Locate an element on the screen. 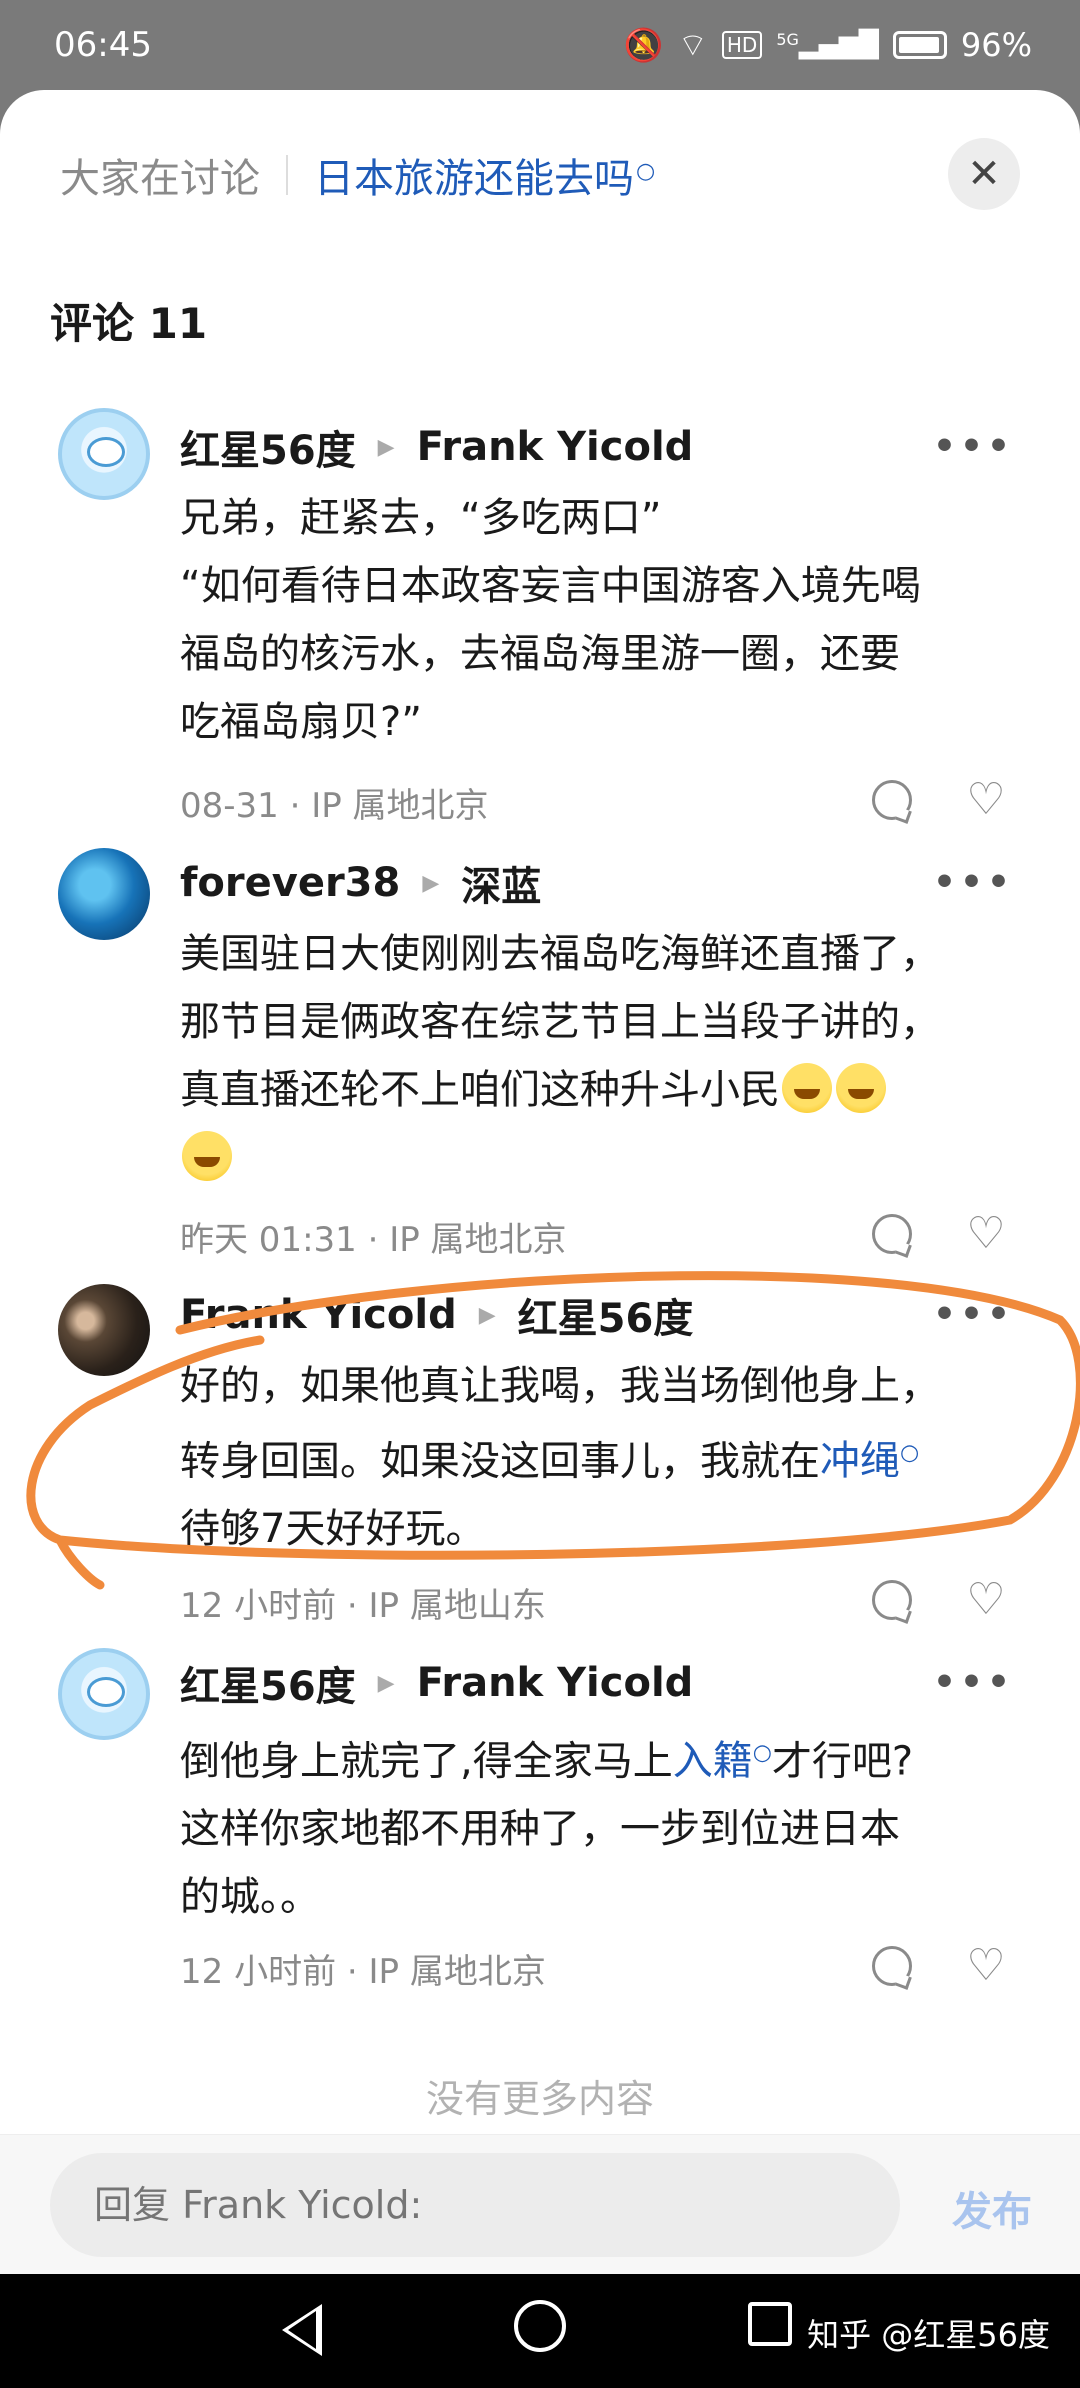 This screenshot has width=1080, height=2388. comment-time-ip: 12 小时前 · IP 属地山东 is located at coordinates (363, 1606).